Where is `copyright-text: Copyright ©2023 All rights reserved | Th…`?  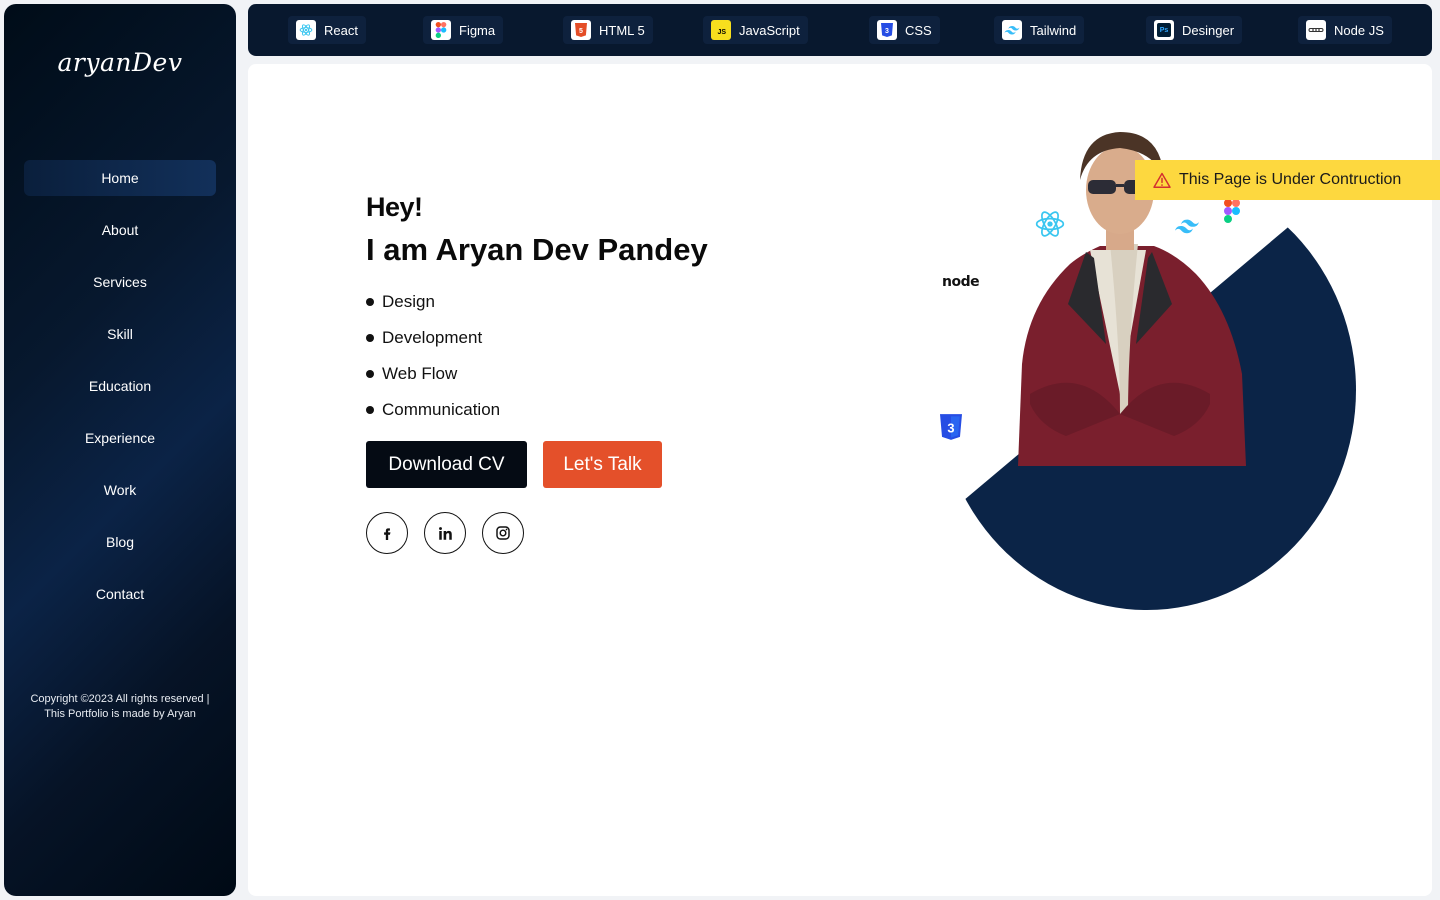
copyright-text: Copyright ©2023 All rights reserved | Th… is located at coordinates (120, 707).